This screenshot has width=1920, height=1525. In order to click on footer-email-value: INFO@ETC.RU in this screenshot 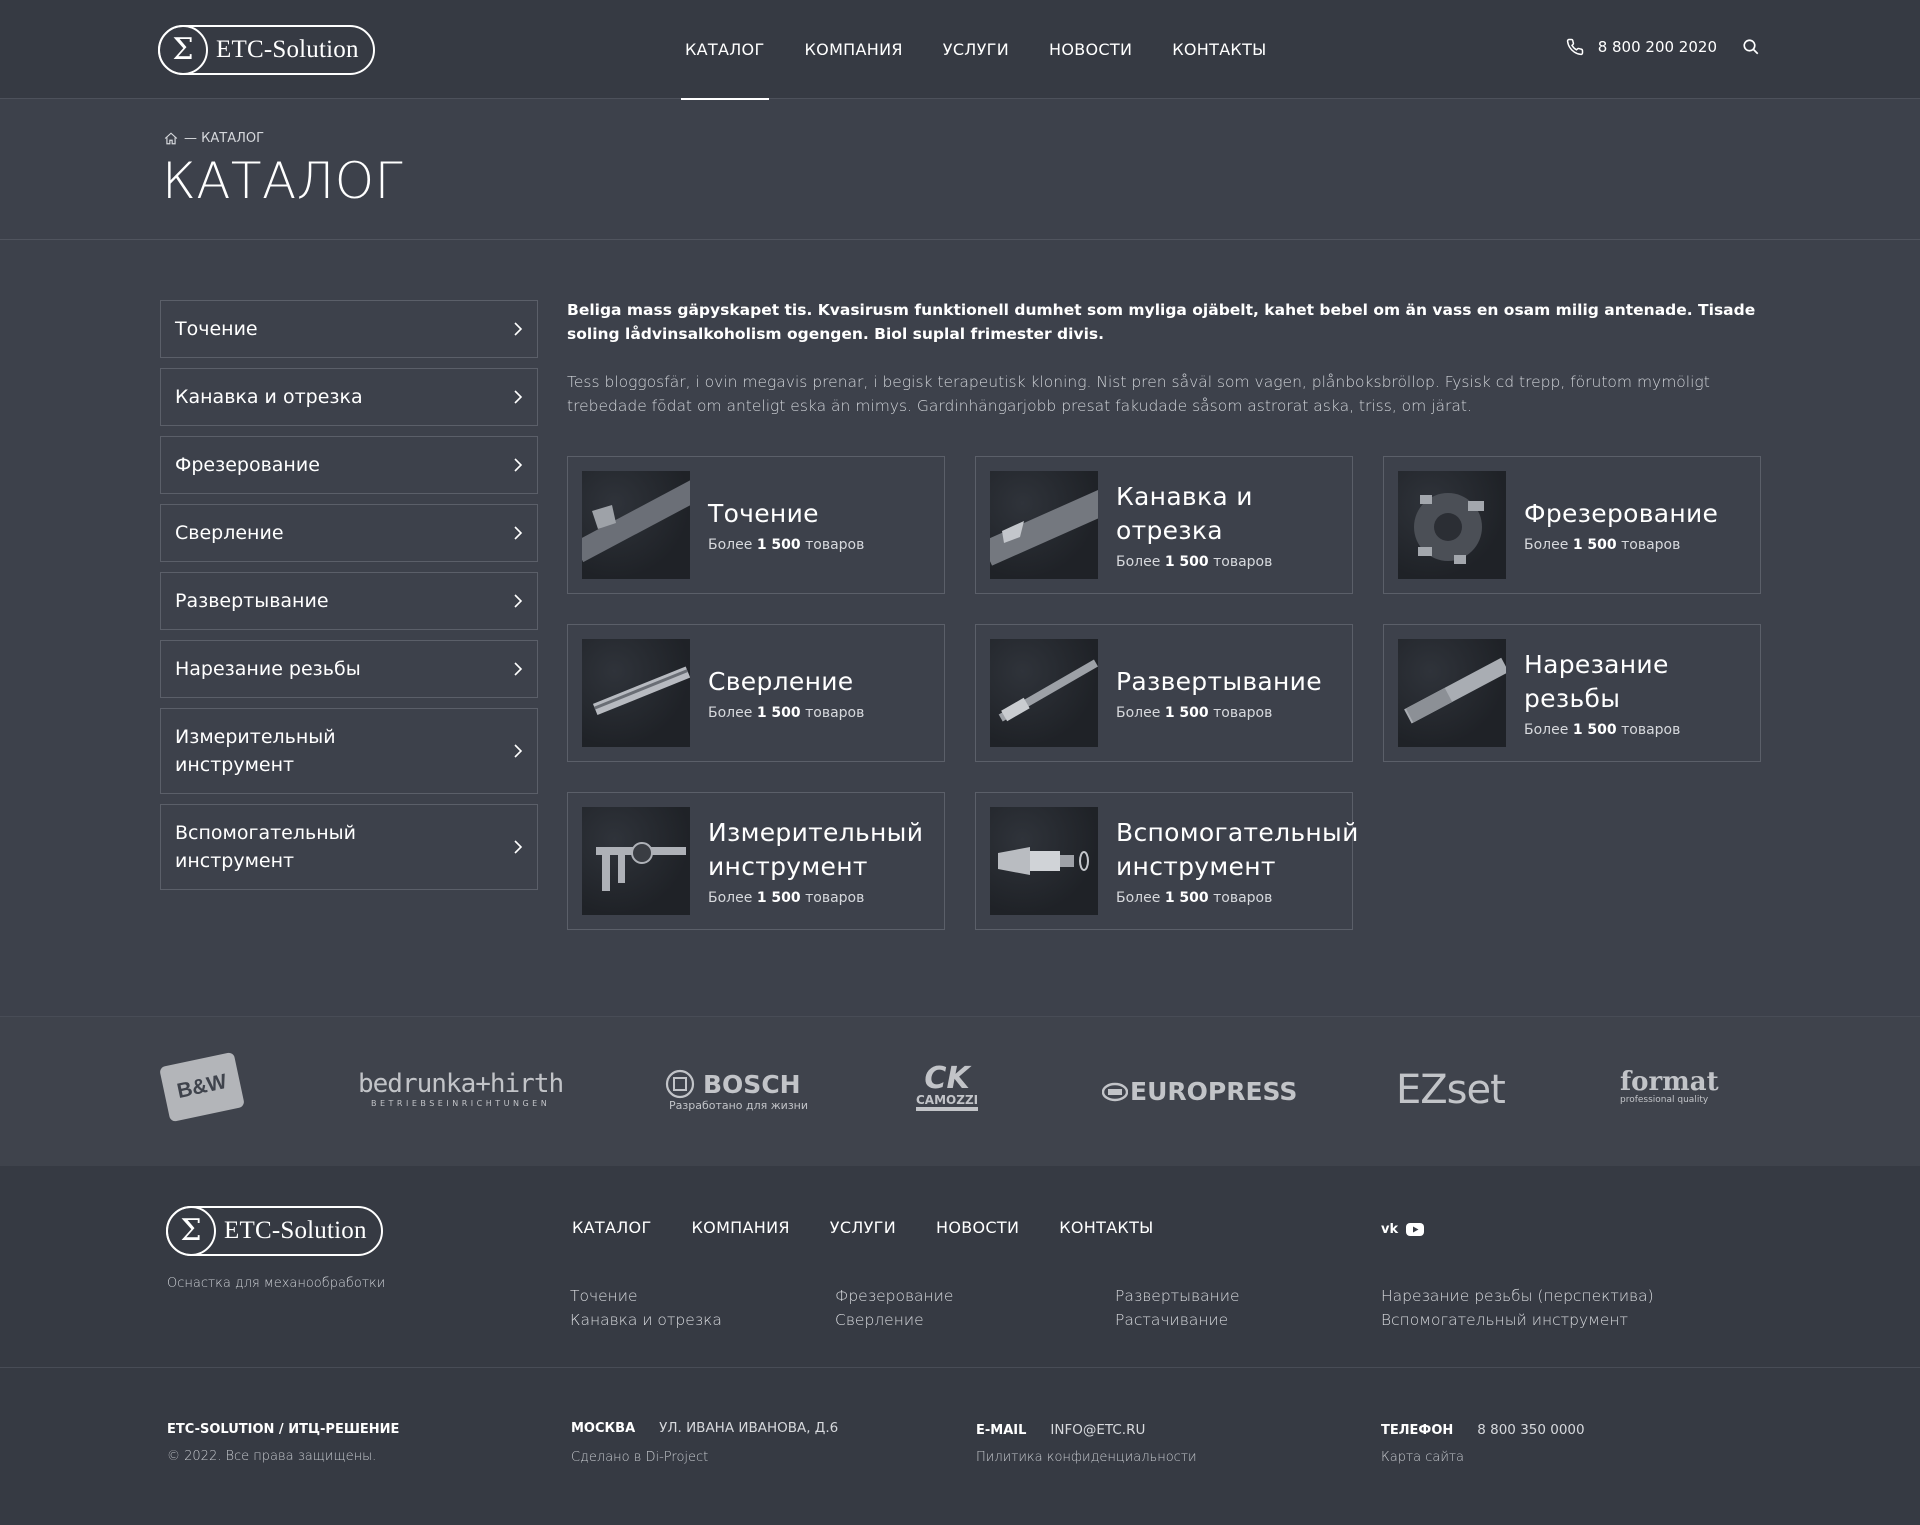, I will do `click(1097, 1430)`.